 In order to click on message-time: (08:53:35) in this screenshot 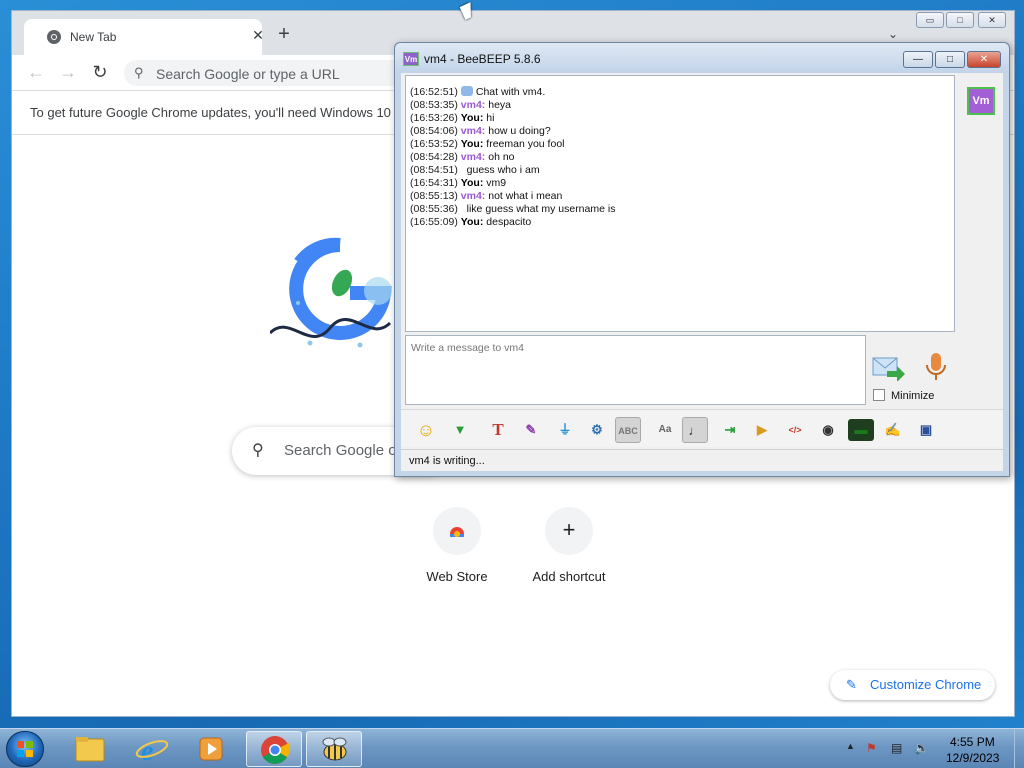, I will do `click(434, 105)`.